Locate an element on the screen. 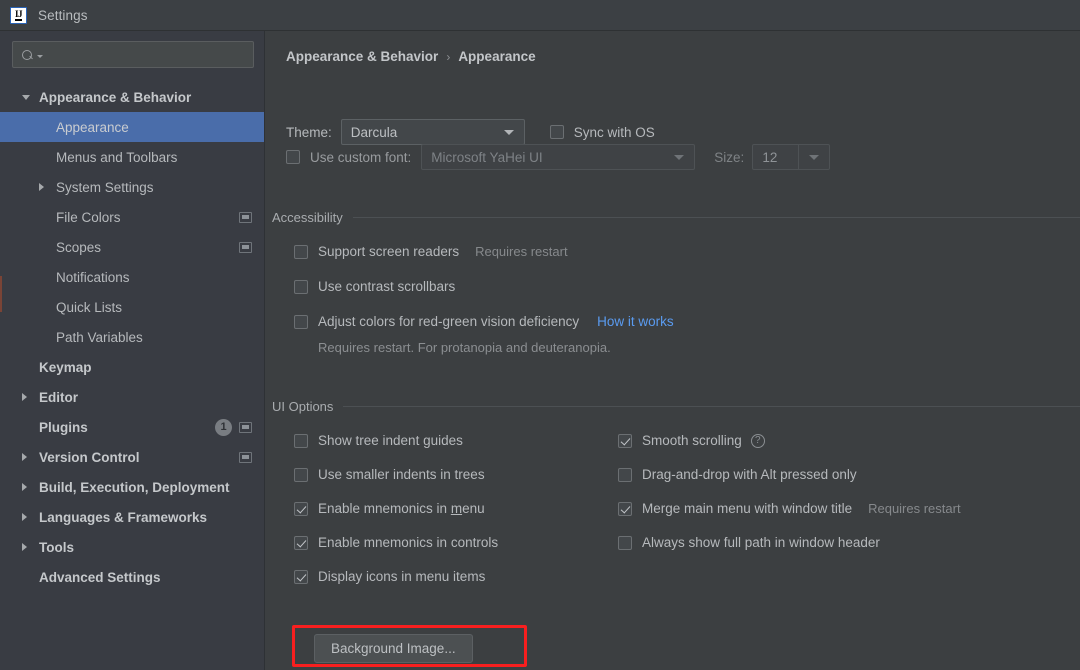 The image size is (1080, 670). display-icons-in-menu-items-row: Display icons in menu items is located at coordinates (389, 576).